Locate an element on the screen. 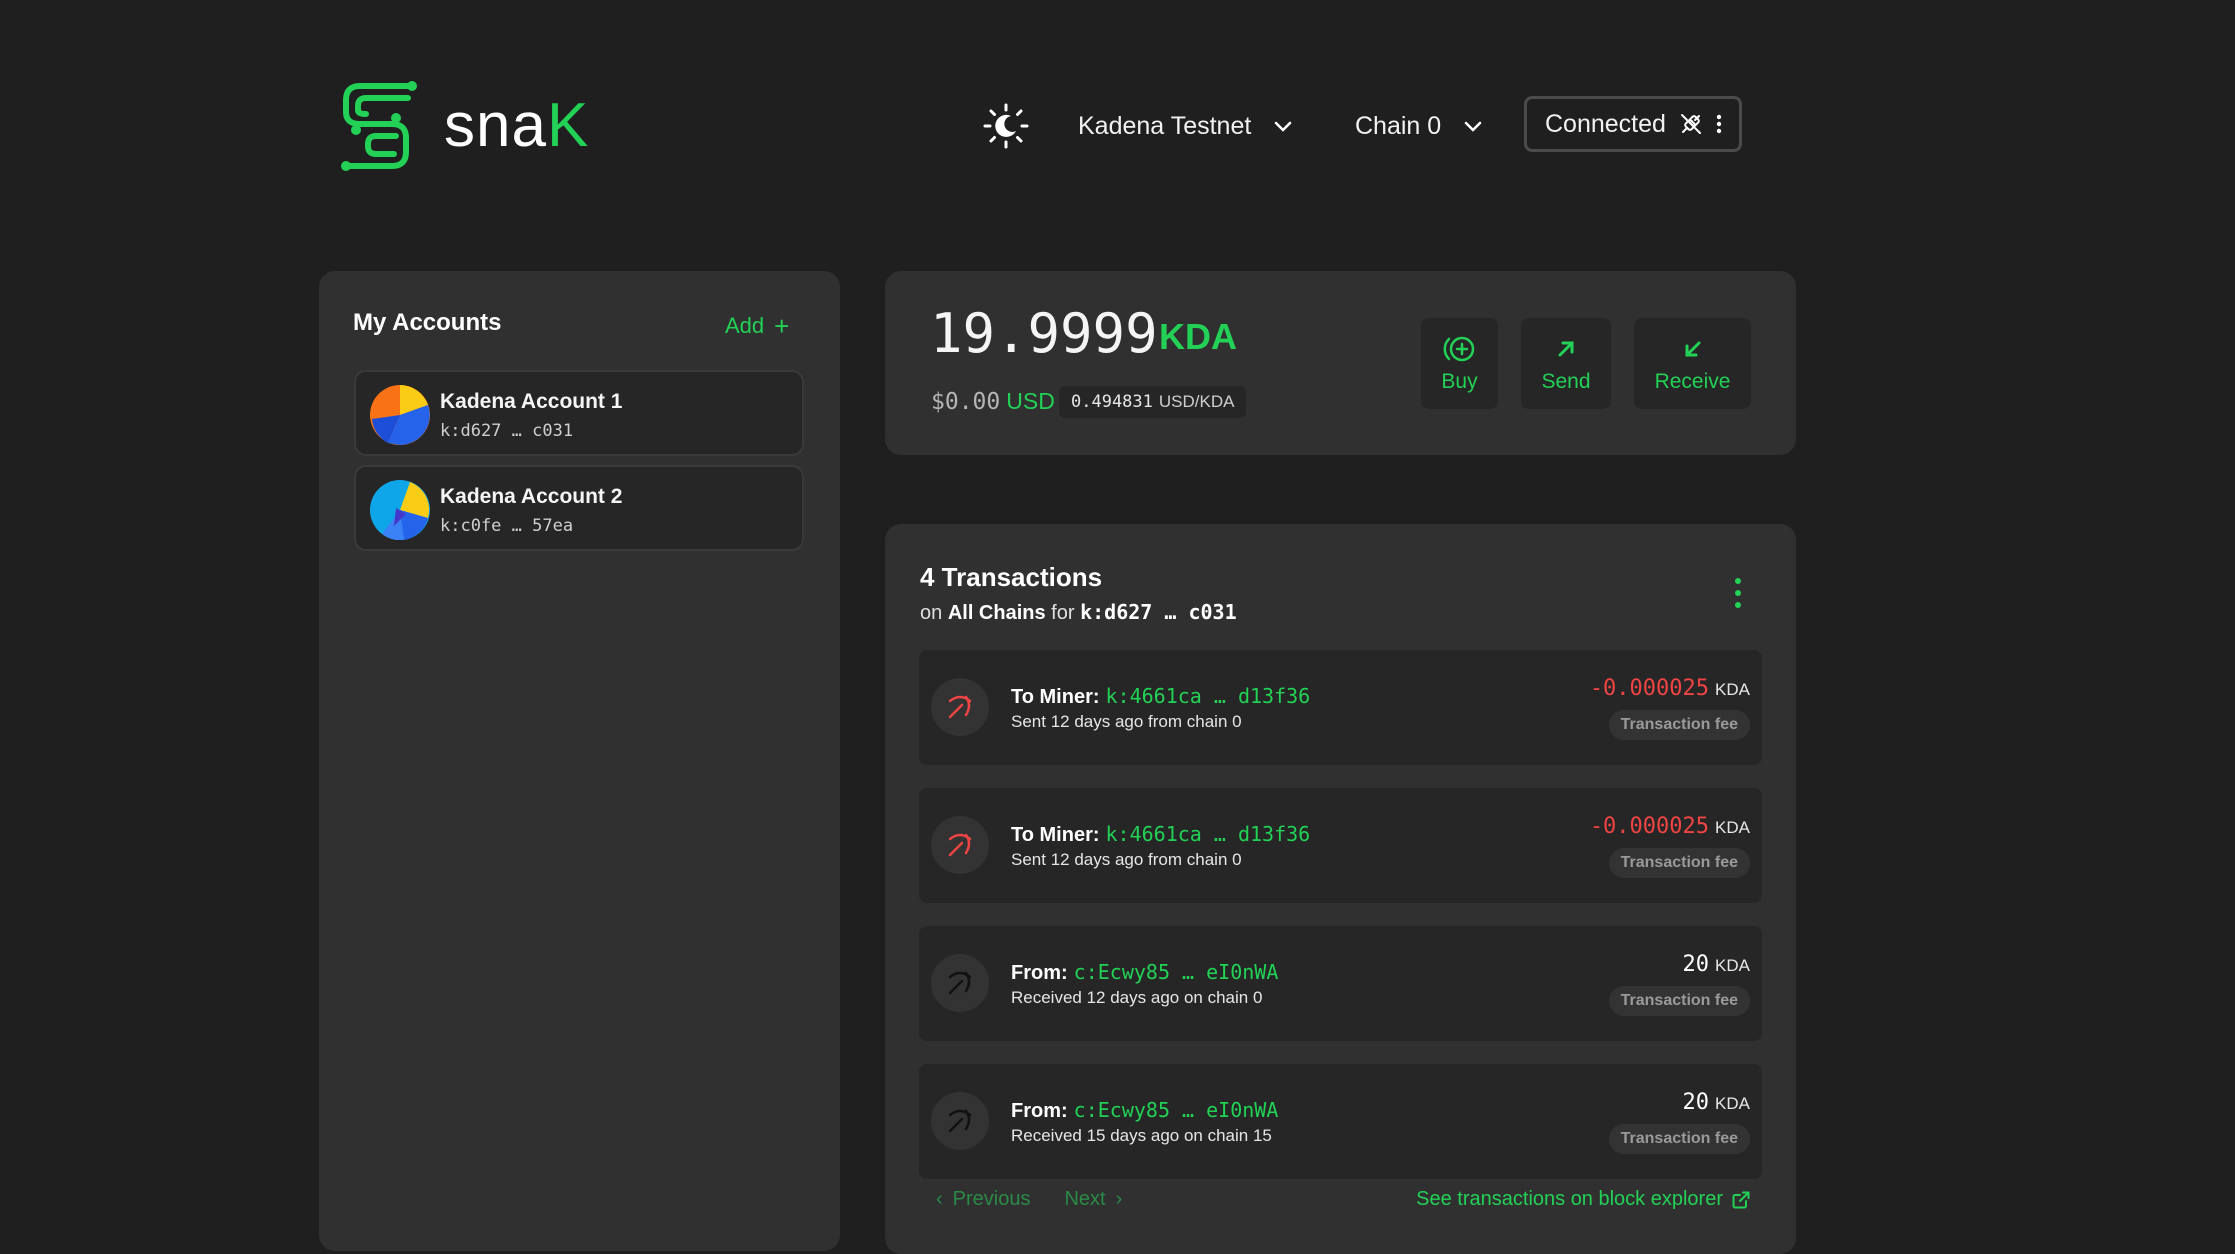 This screenshot has width=2235, height=1254. send-button: Send is located at coordinates (1566, 363).